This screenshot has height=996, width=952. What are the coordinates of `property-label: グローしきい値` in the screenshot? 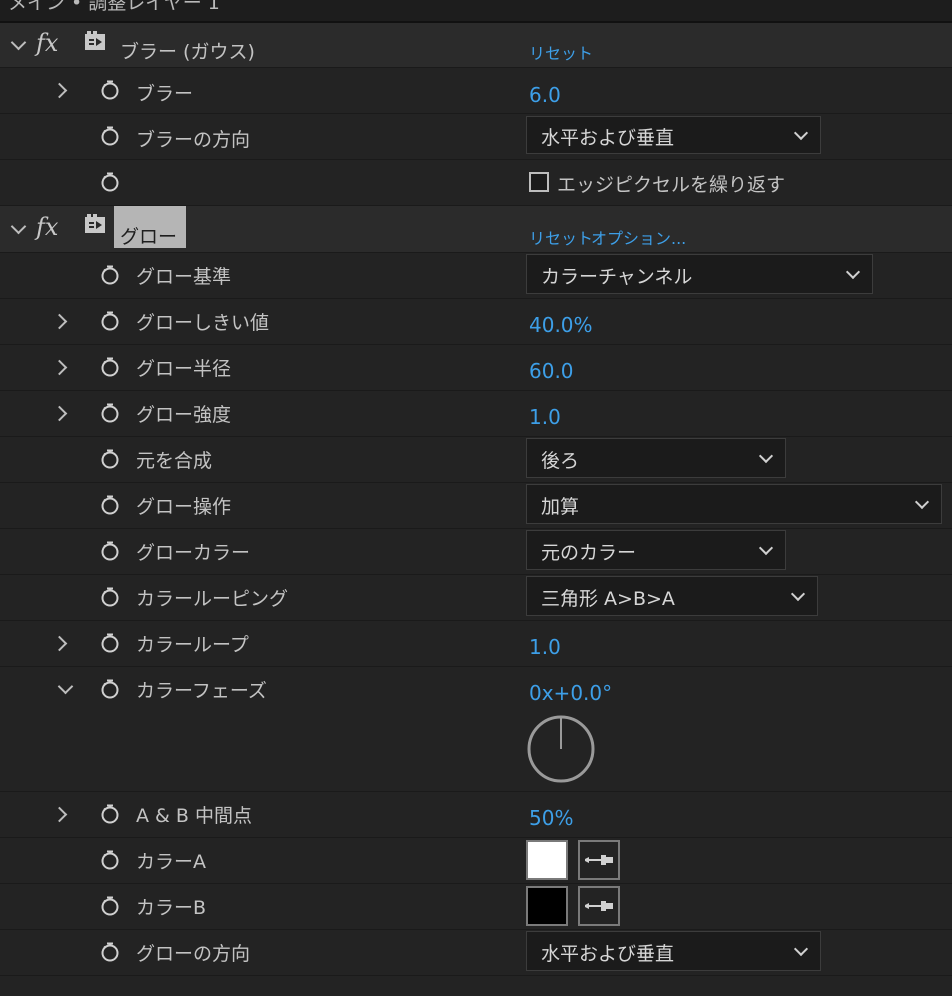 It's located at (203, 323).